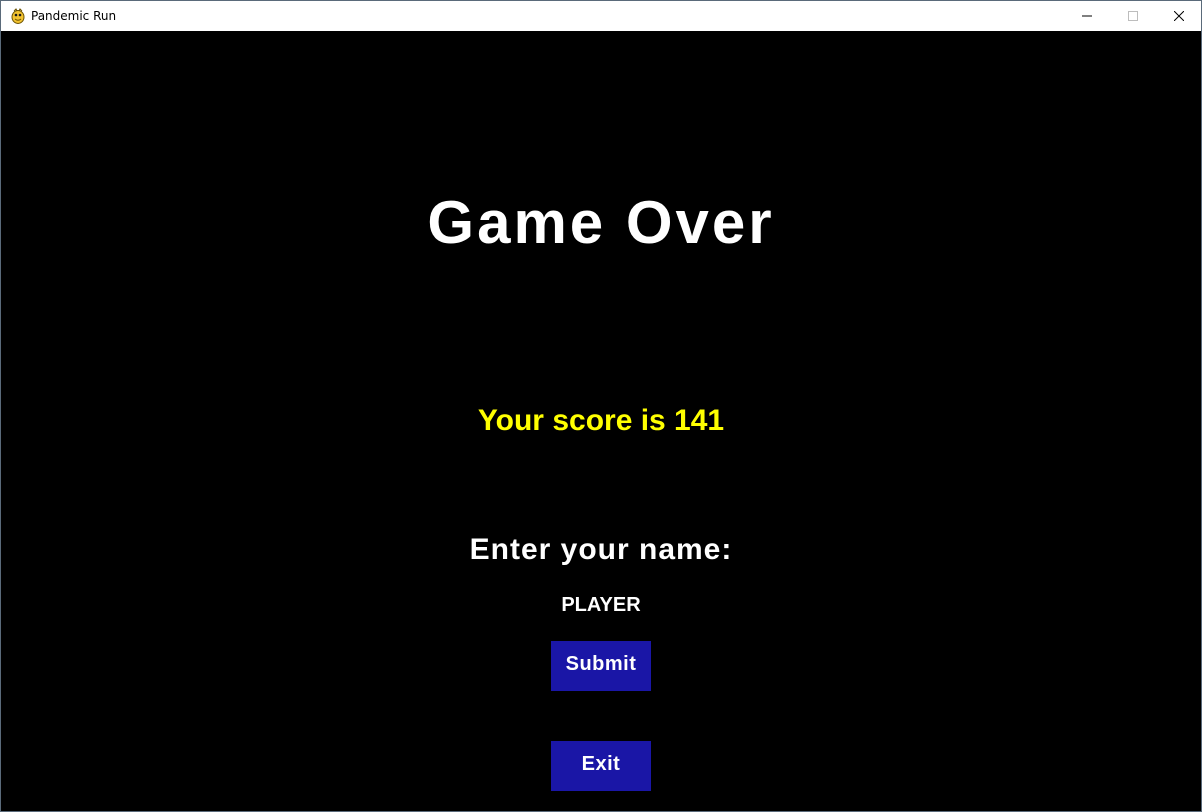  I want to click on minimize-button, so click(1087, 16).